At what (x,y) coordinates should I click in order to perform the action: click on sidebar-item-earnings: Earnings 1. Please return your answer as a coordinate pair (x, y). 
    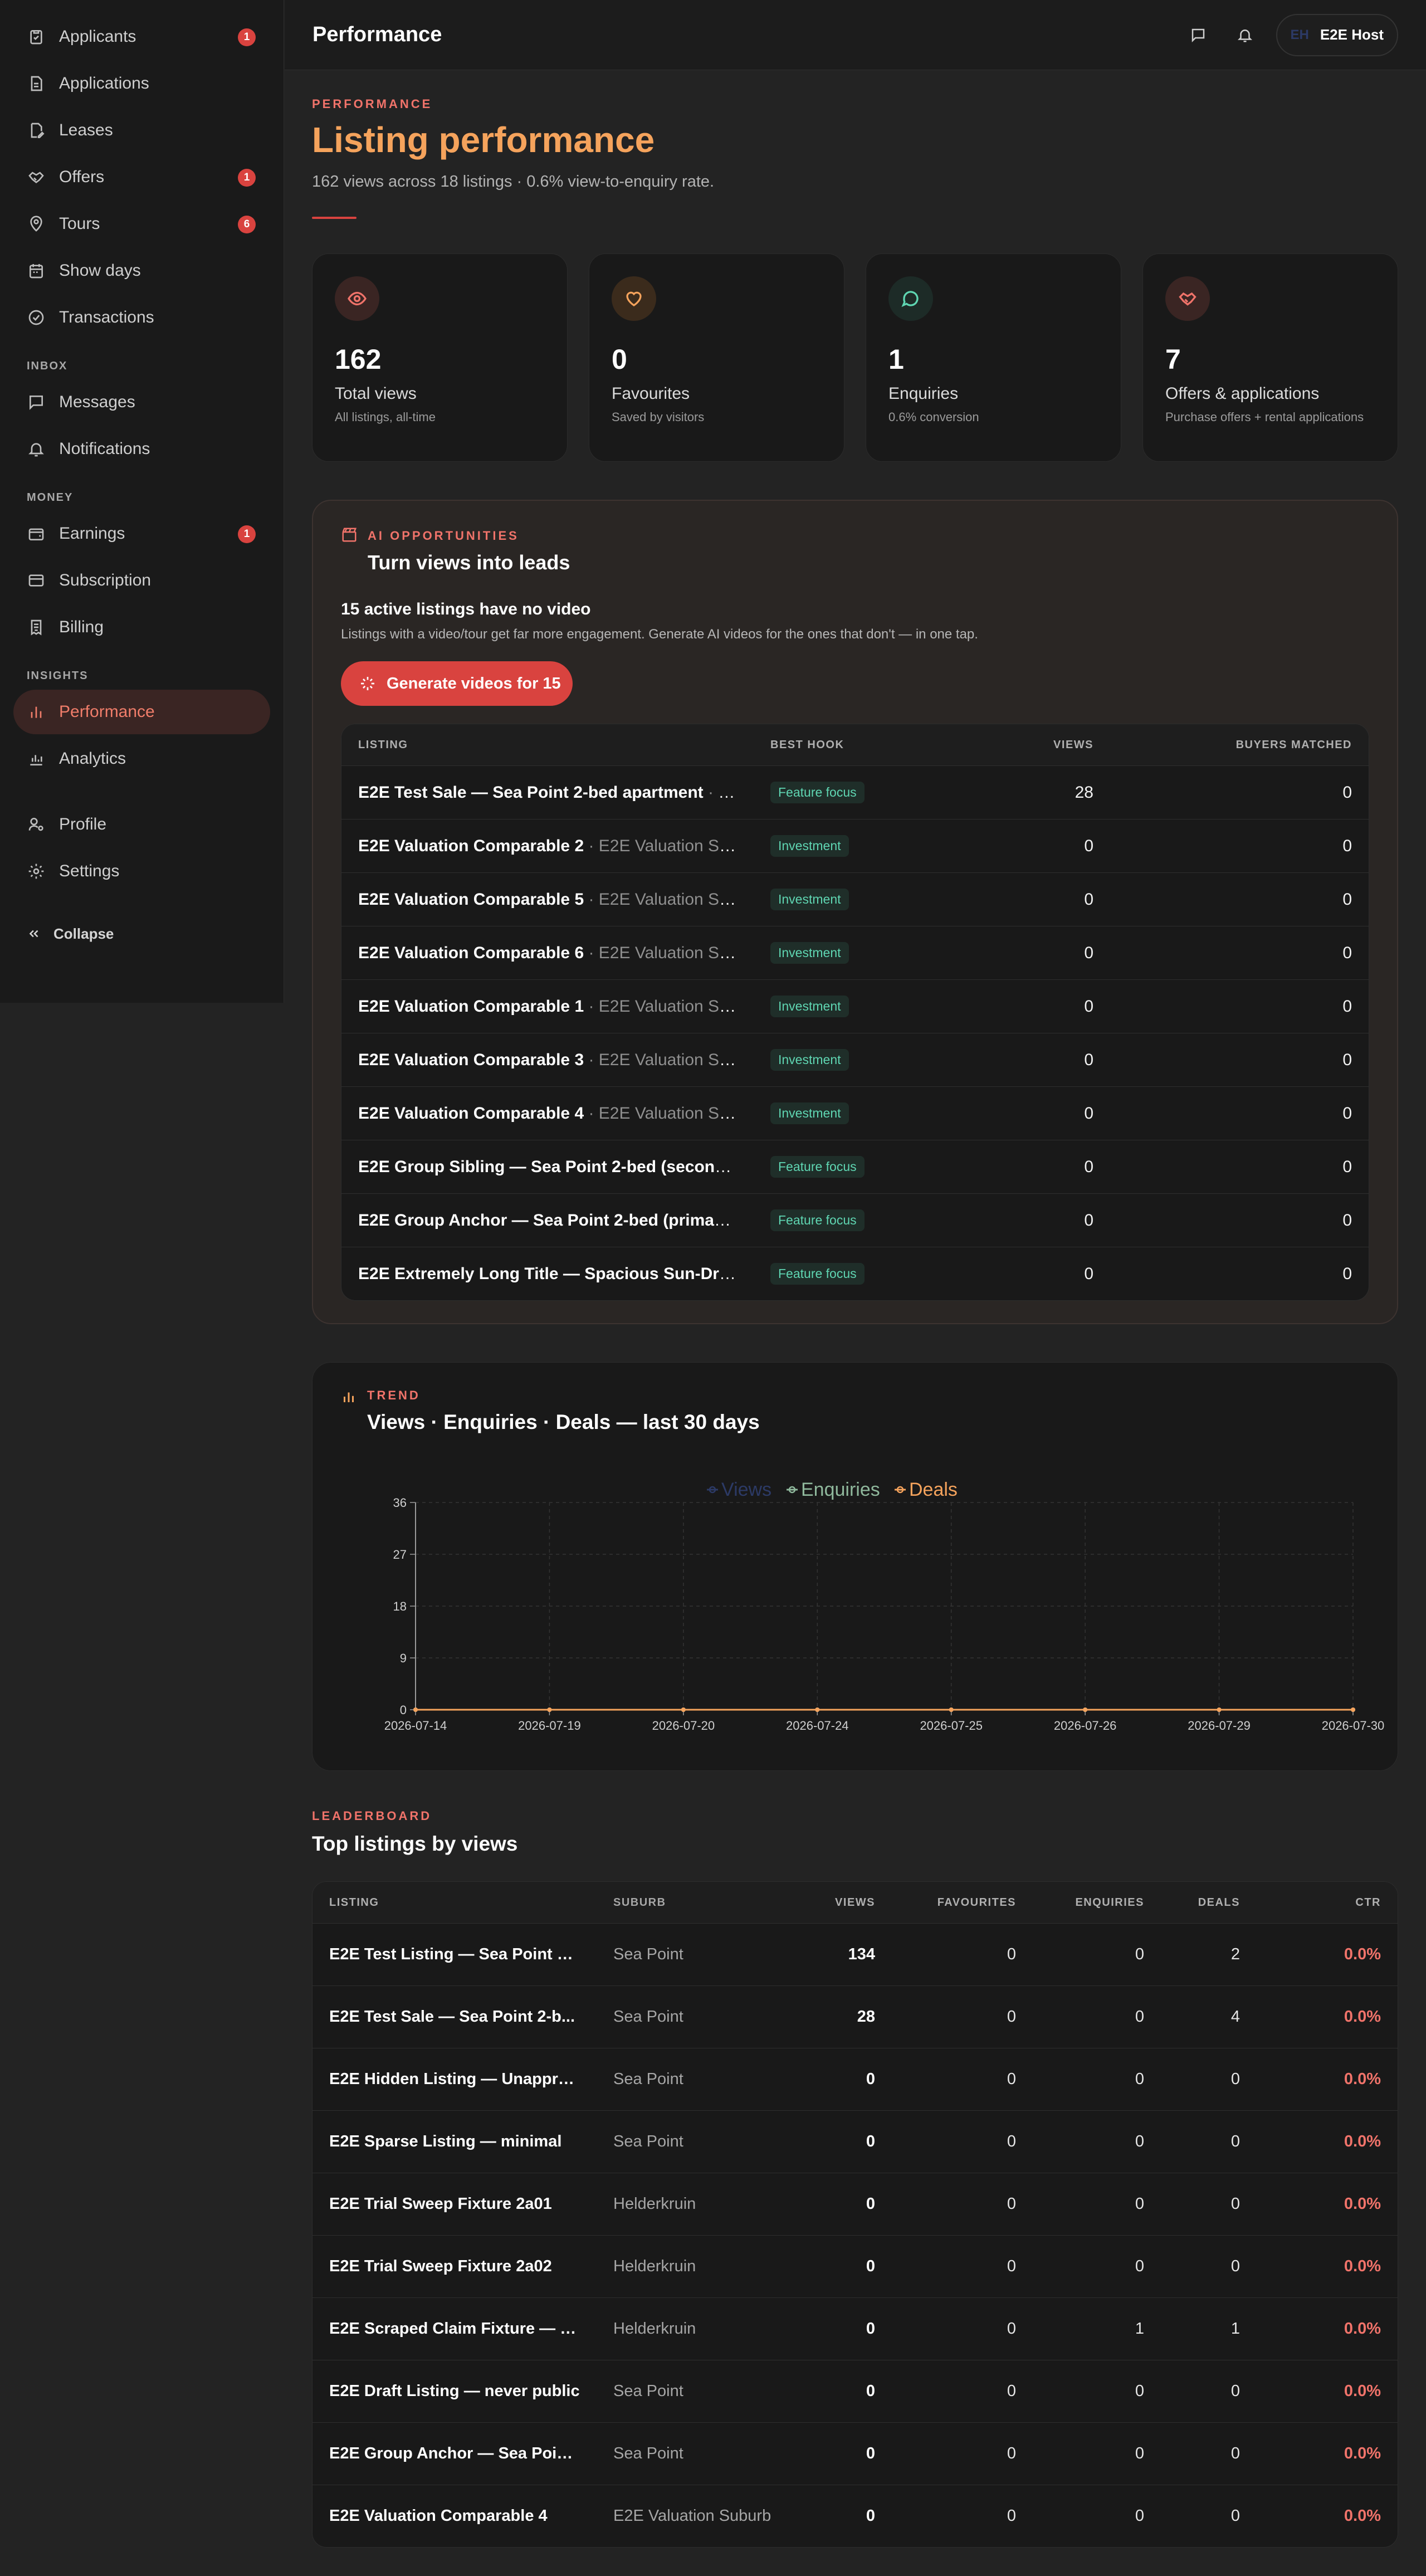
    Looking at the image, I should click on (141, 533).